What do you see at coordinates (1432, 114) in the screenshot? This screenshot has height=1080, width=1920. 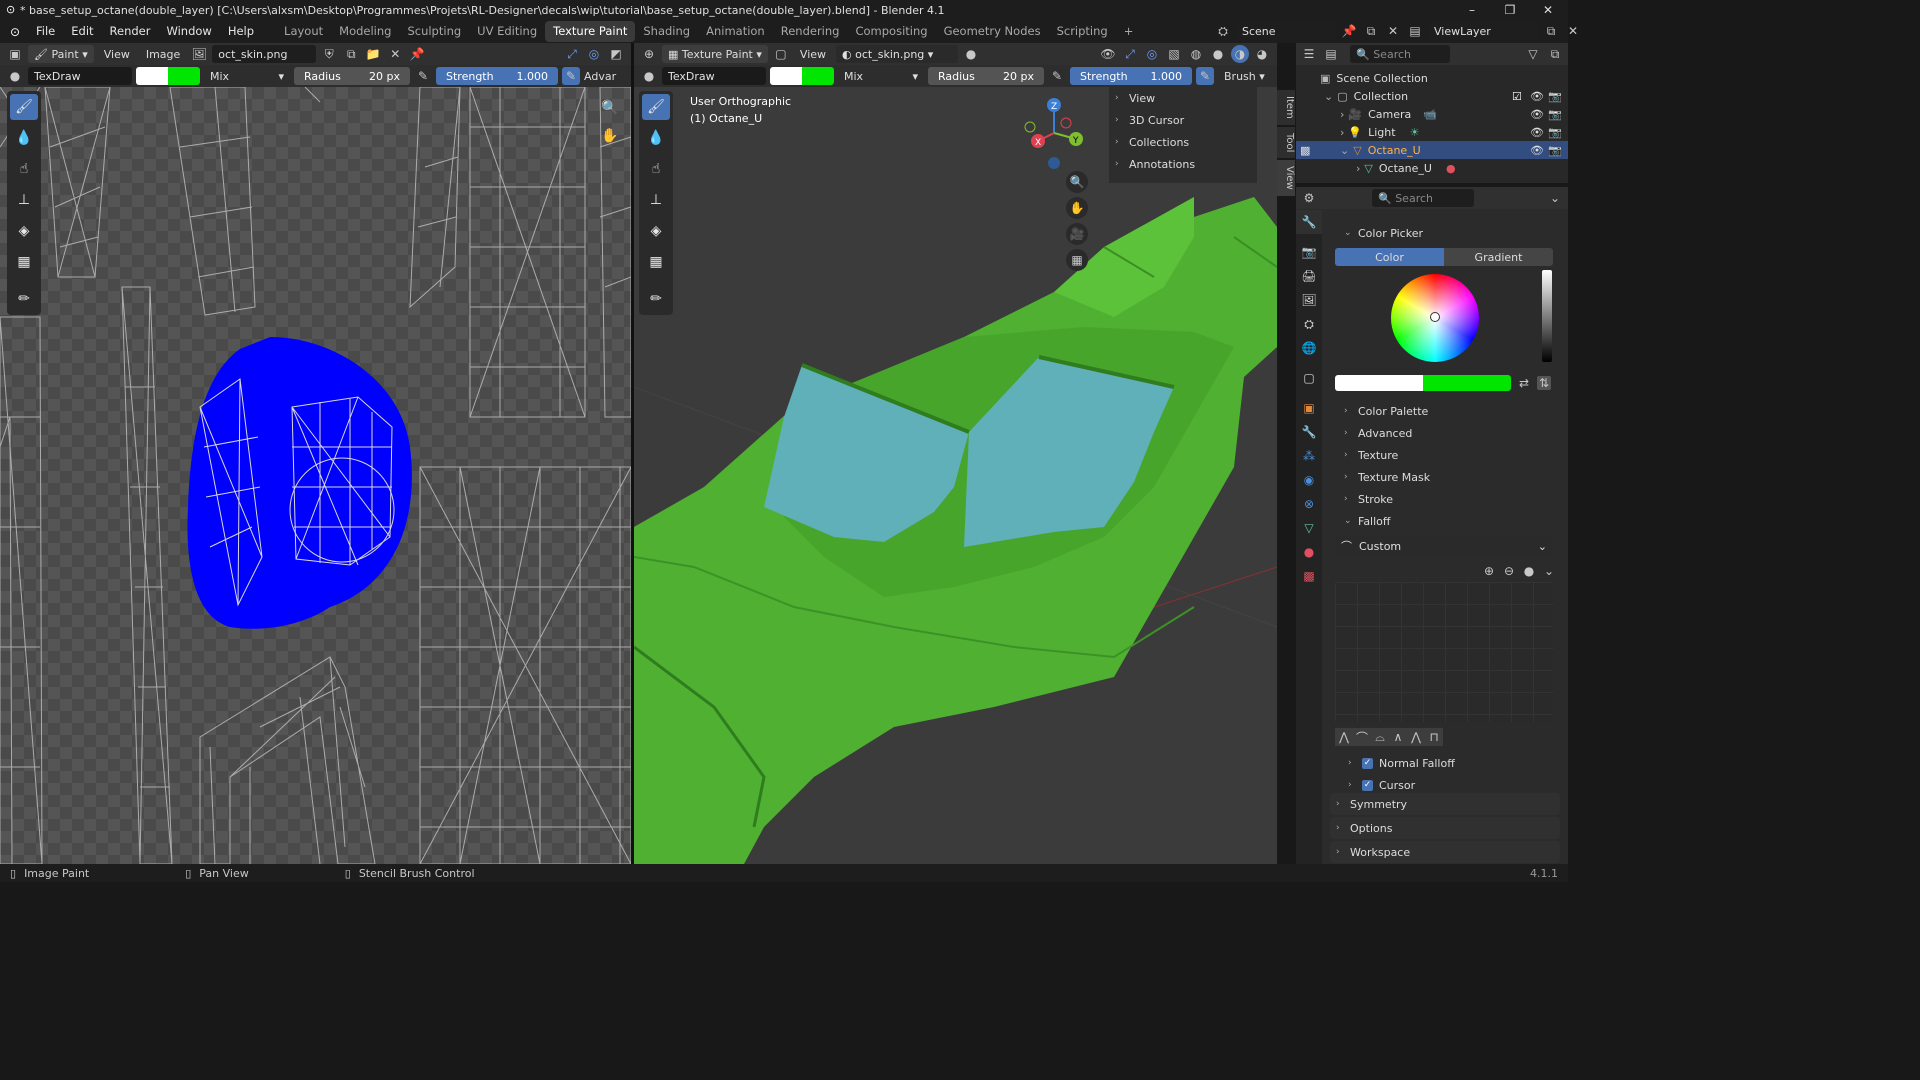 I see `camera-row: › 🎥 Camera 📹 👁 📷` at bounding box center [1432, 114].